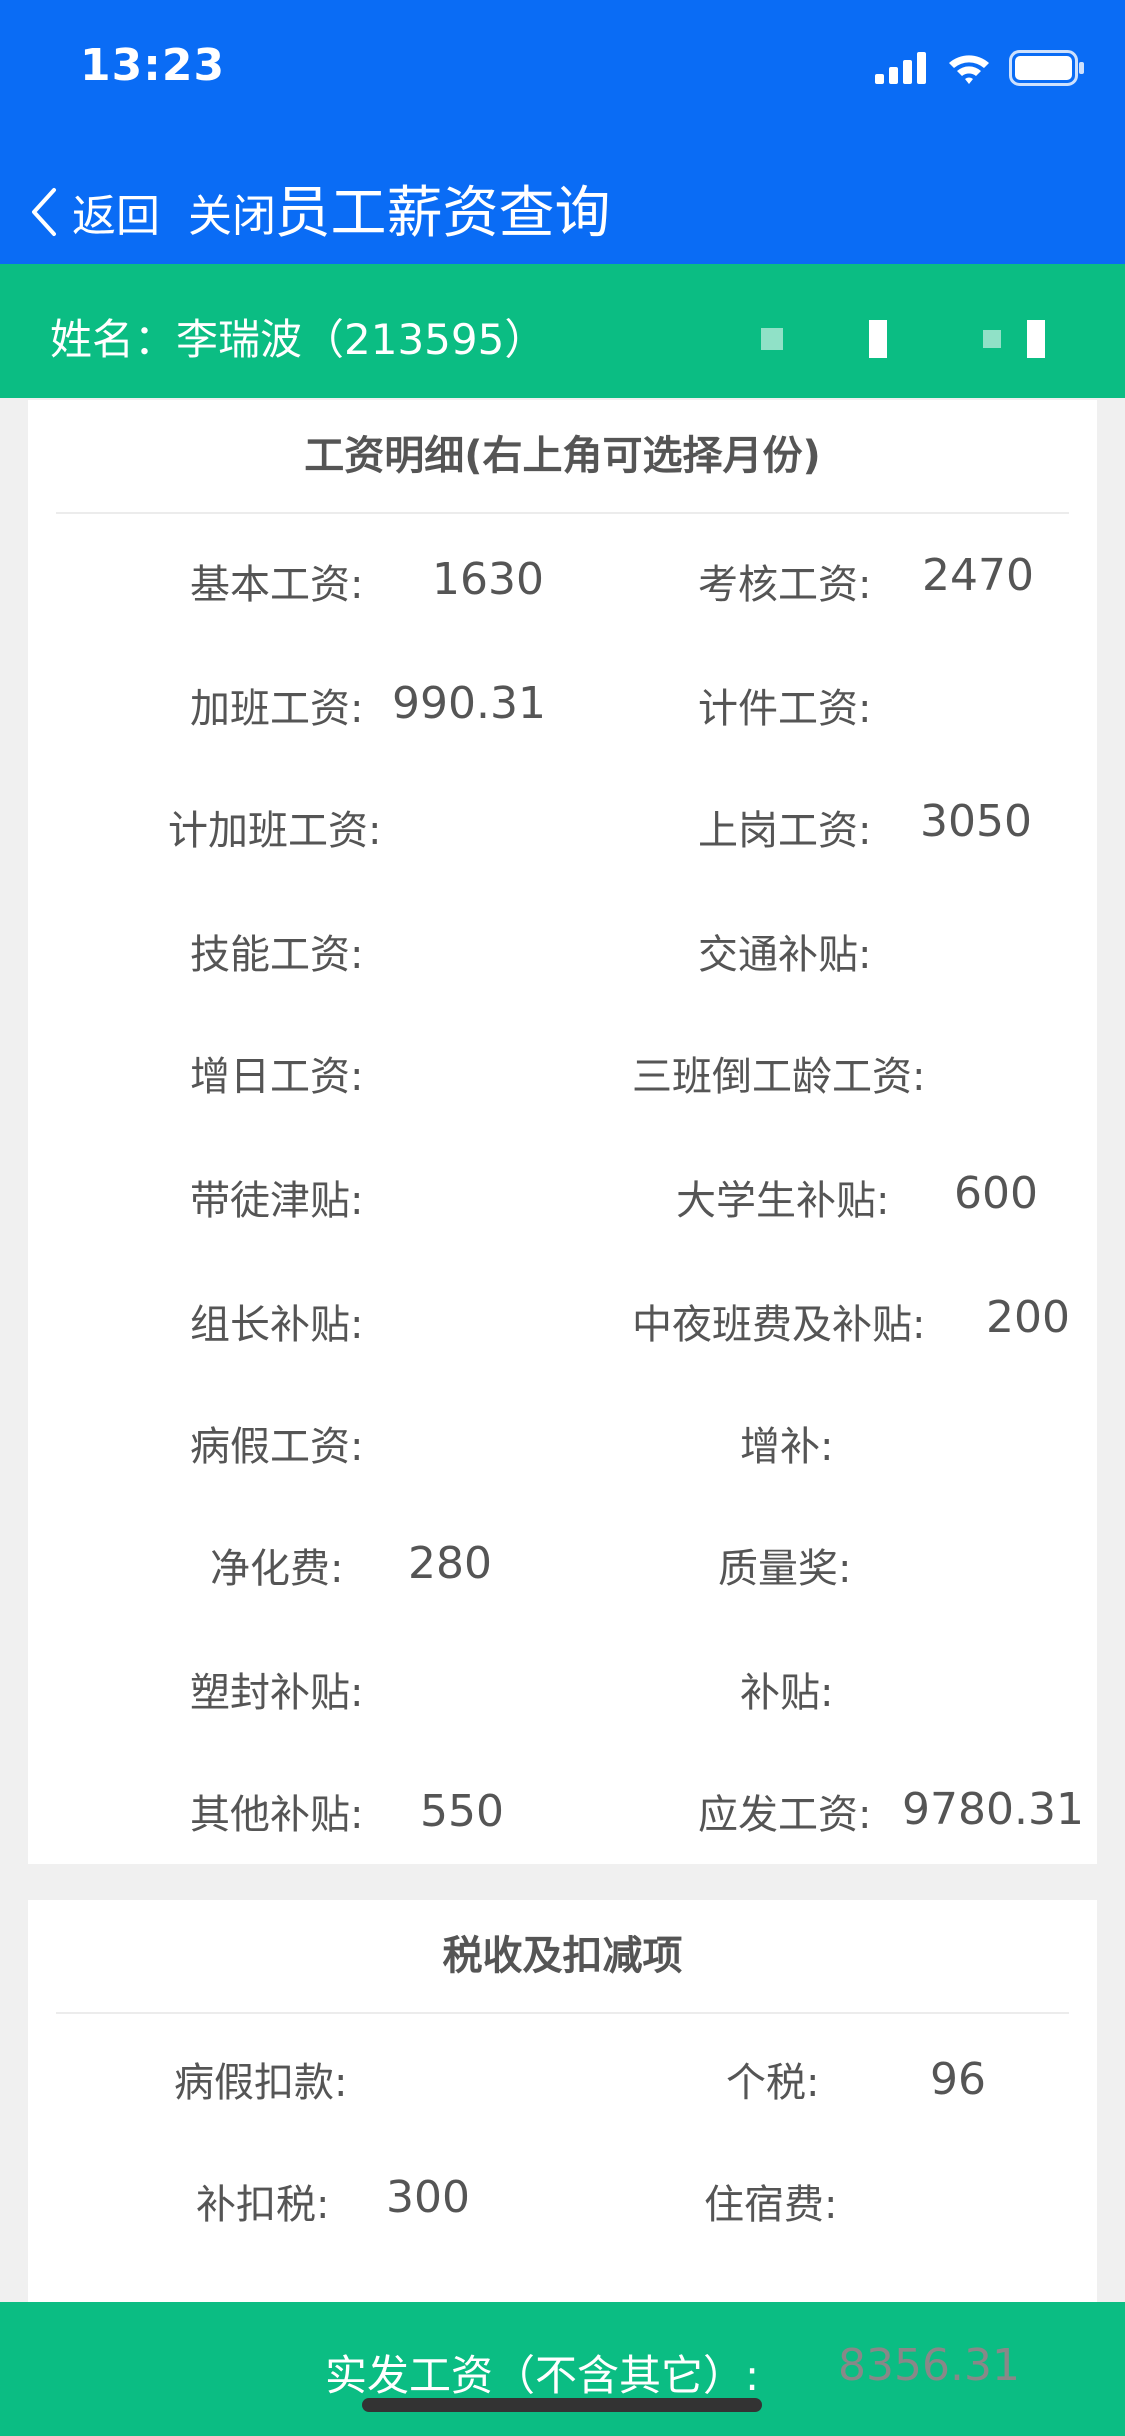 This screenshot has height=2436, width=1125. Describe the element at coordinates (903, 339) in the screenshot. I see `month-selector-obscured` at that location.